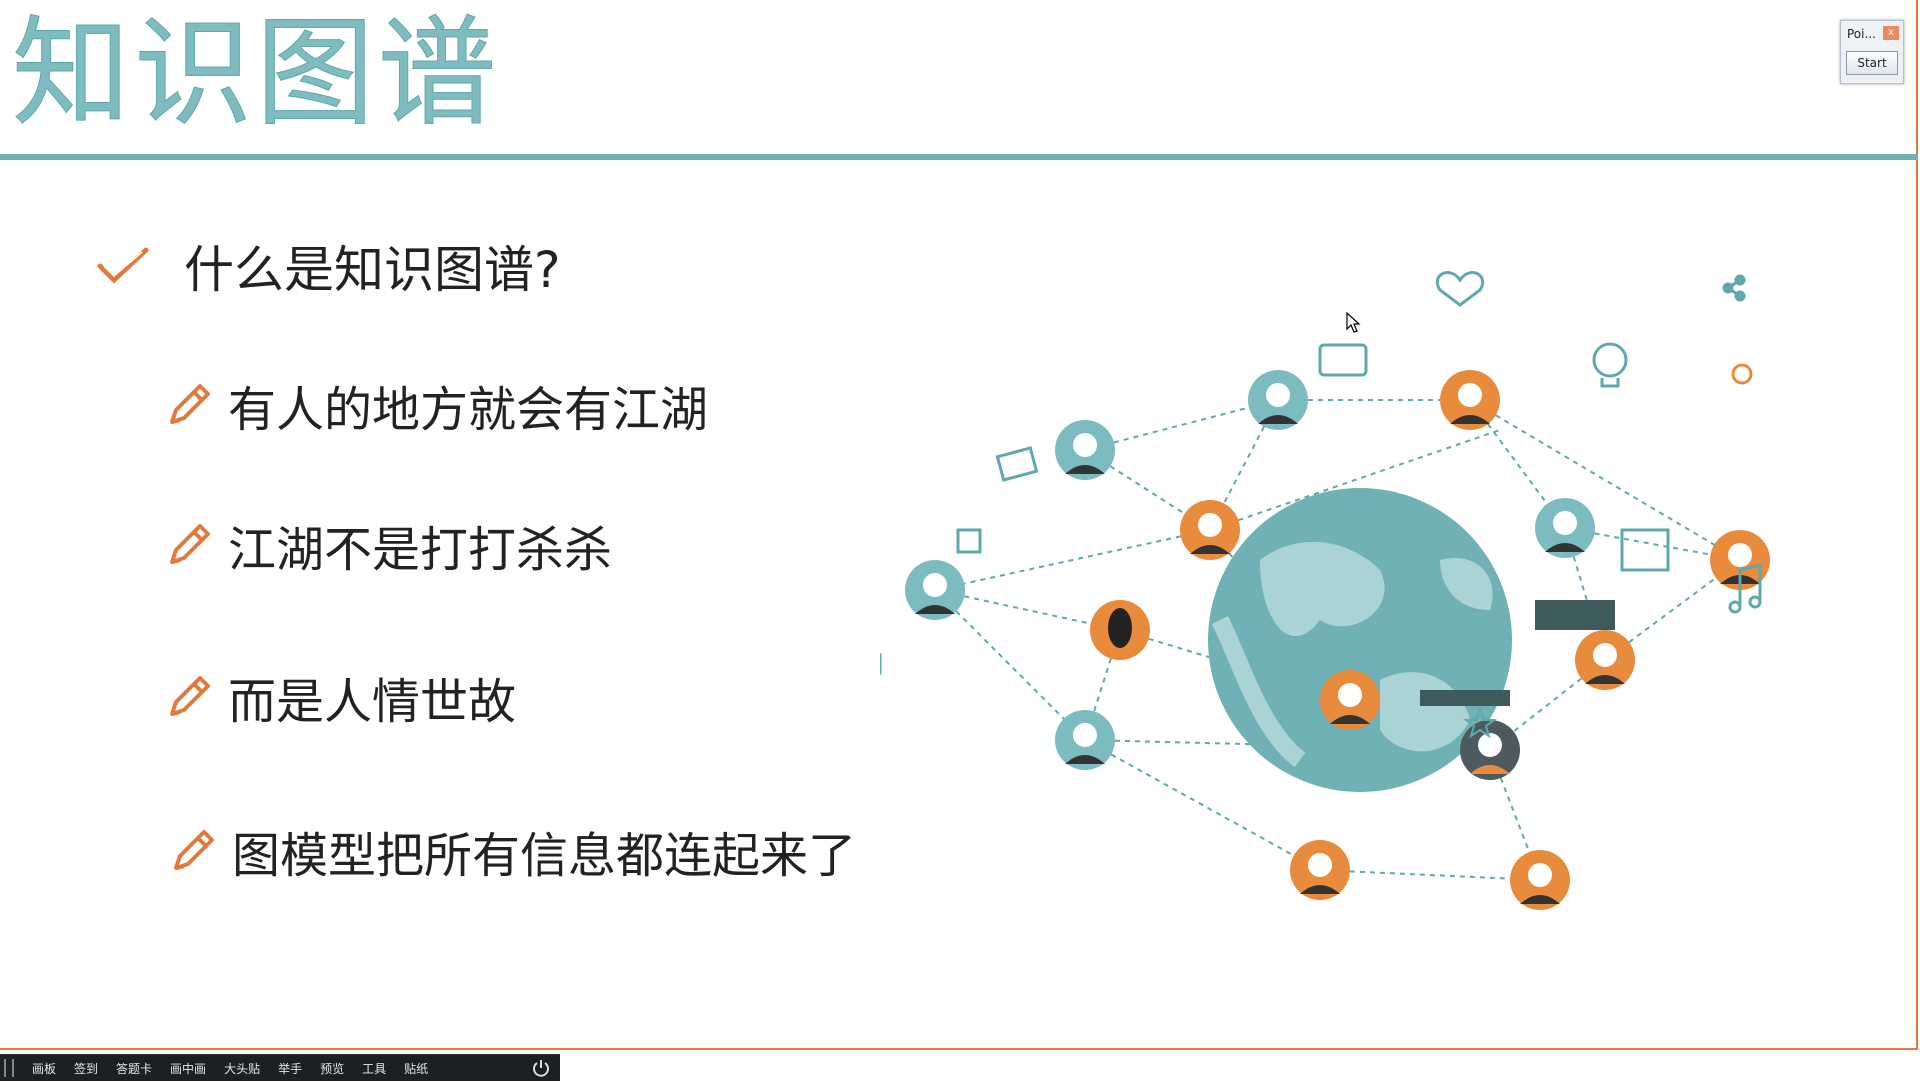 Image resolution: width=1920 pixels, height=1081 pixels. I want to click on widget-close-button: x, so click(1891, 33).